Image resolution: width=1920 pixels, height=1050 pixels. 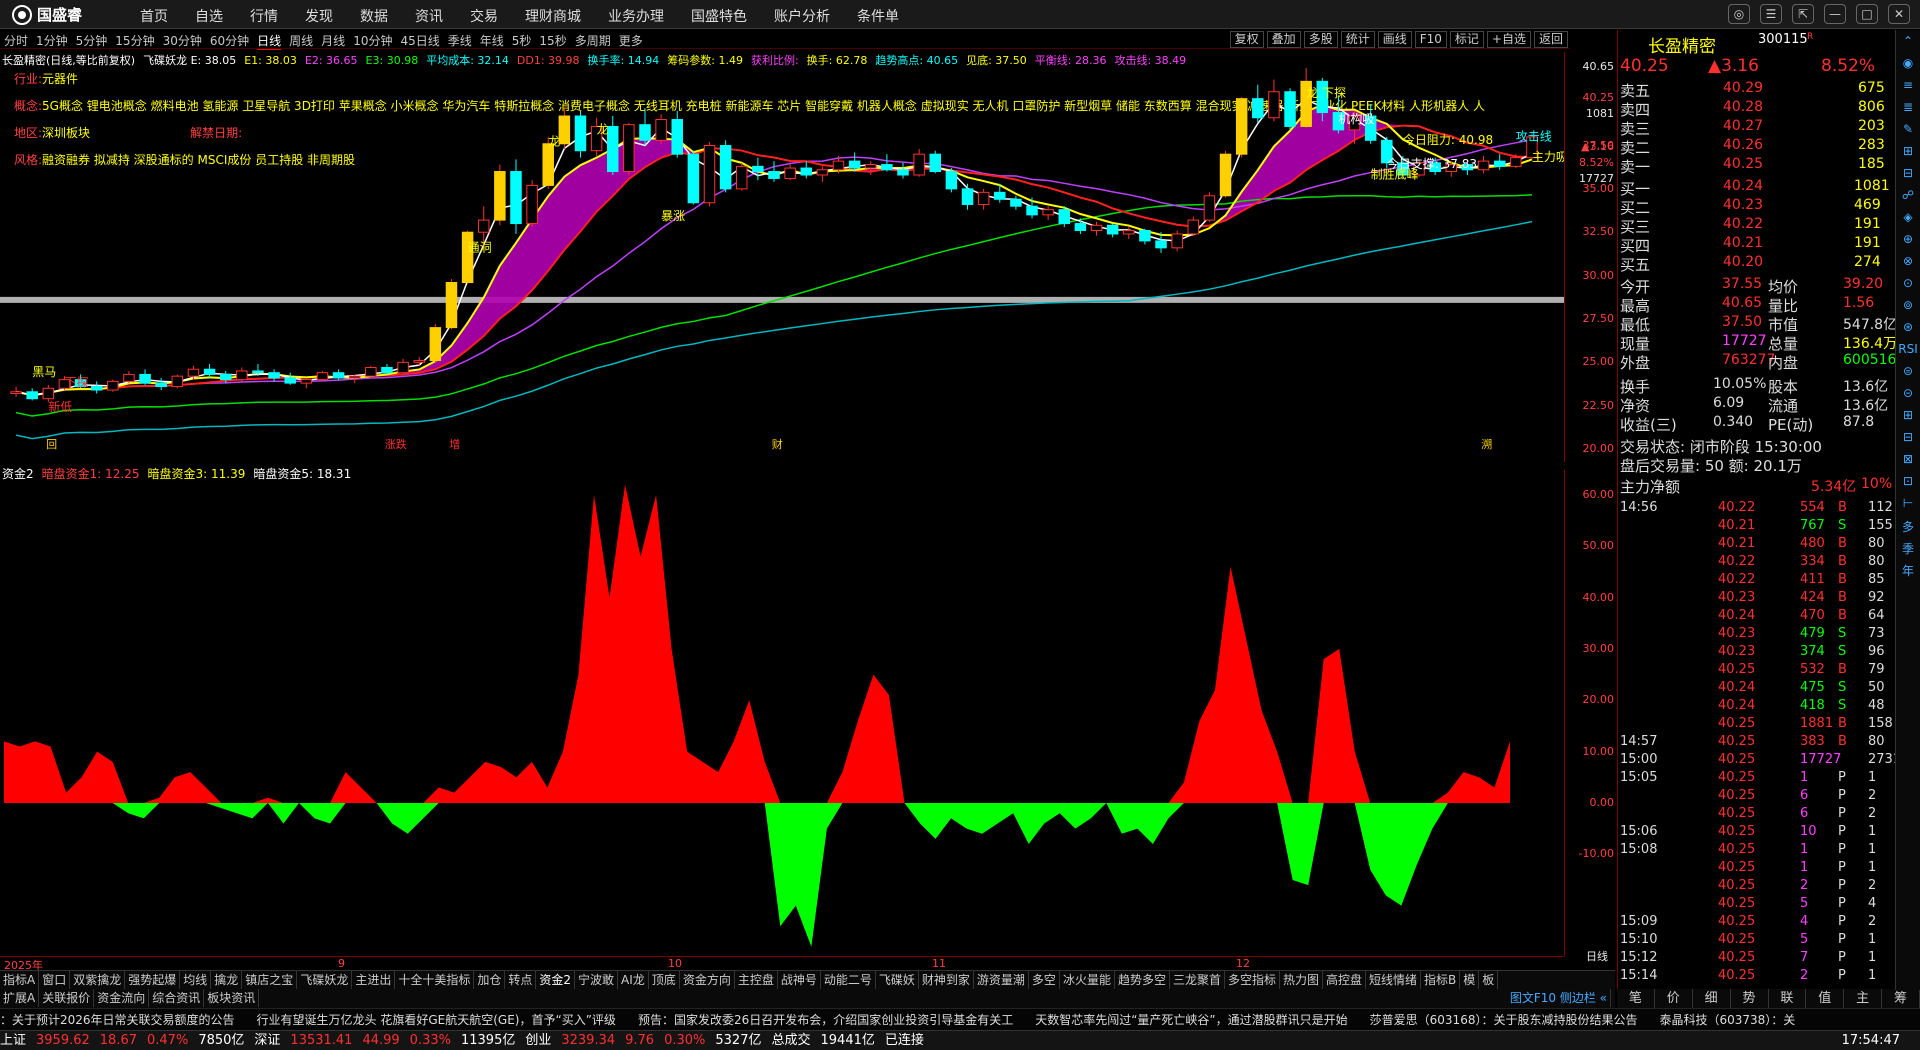 What do you see at coordinates (1142, 980) in the screenshot?
I see `indicator-tab-25: 趋势多空` at bounding box center [1142, 980].